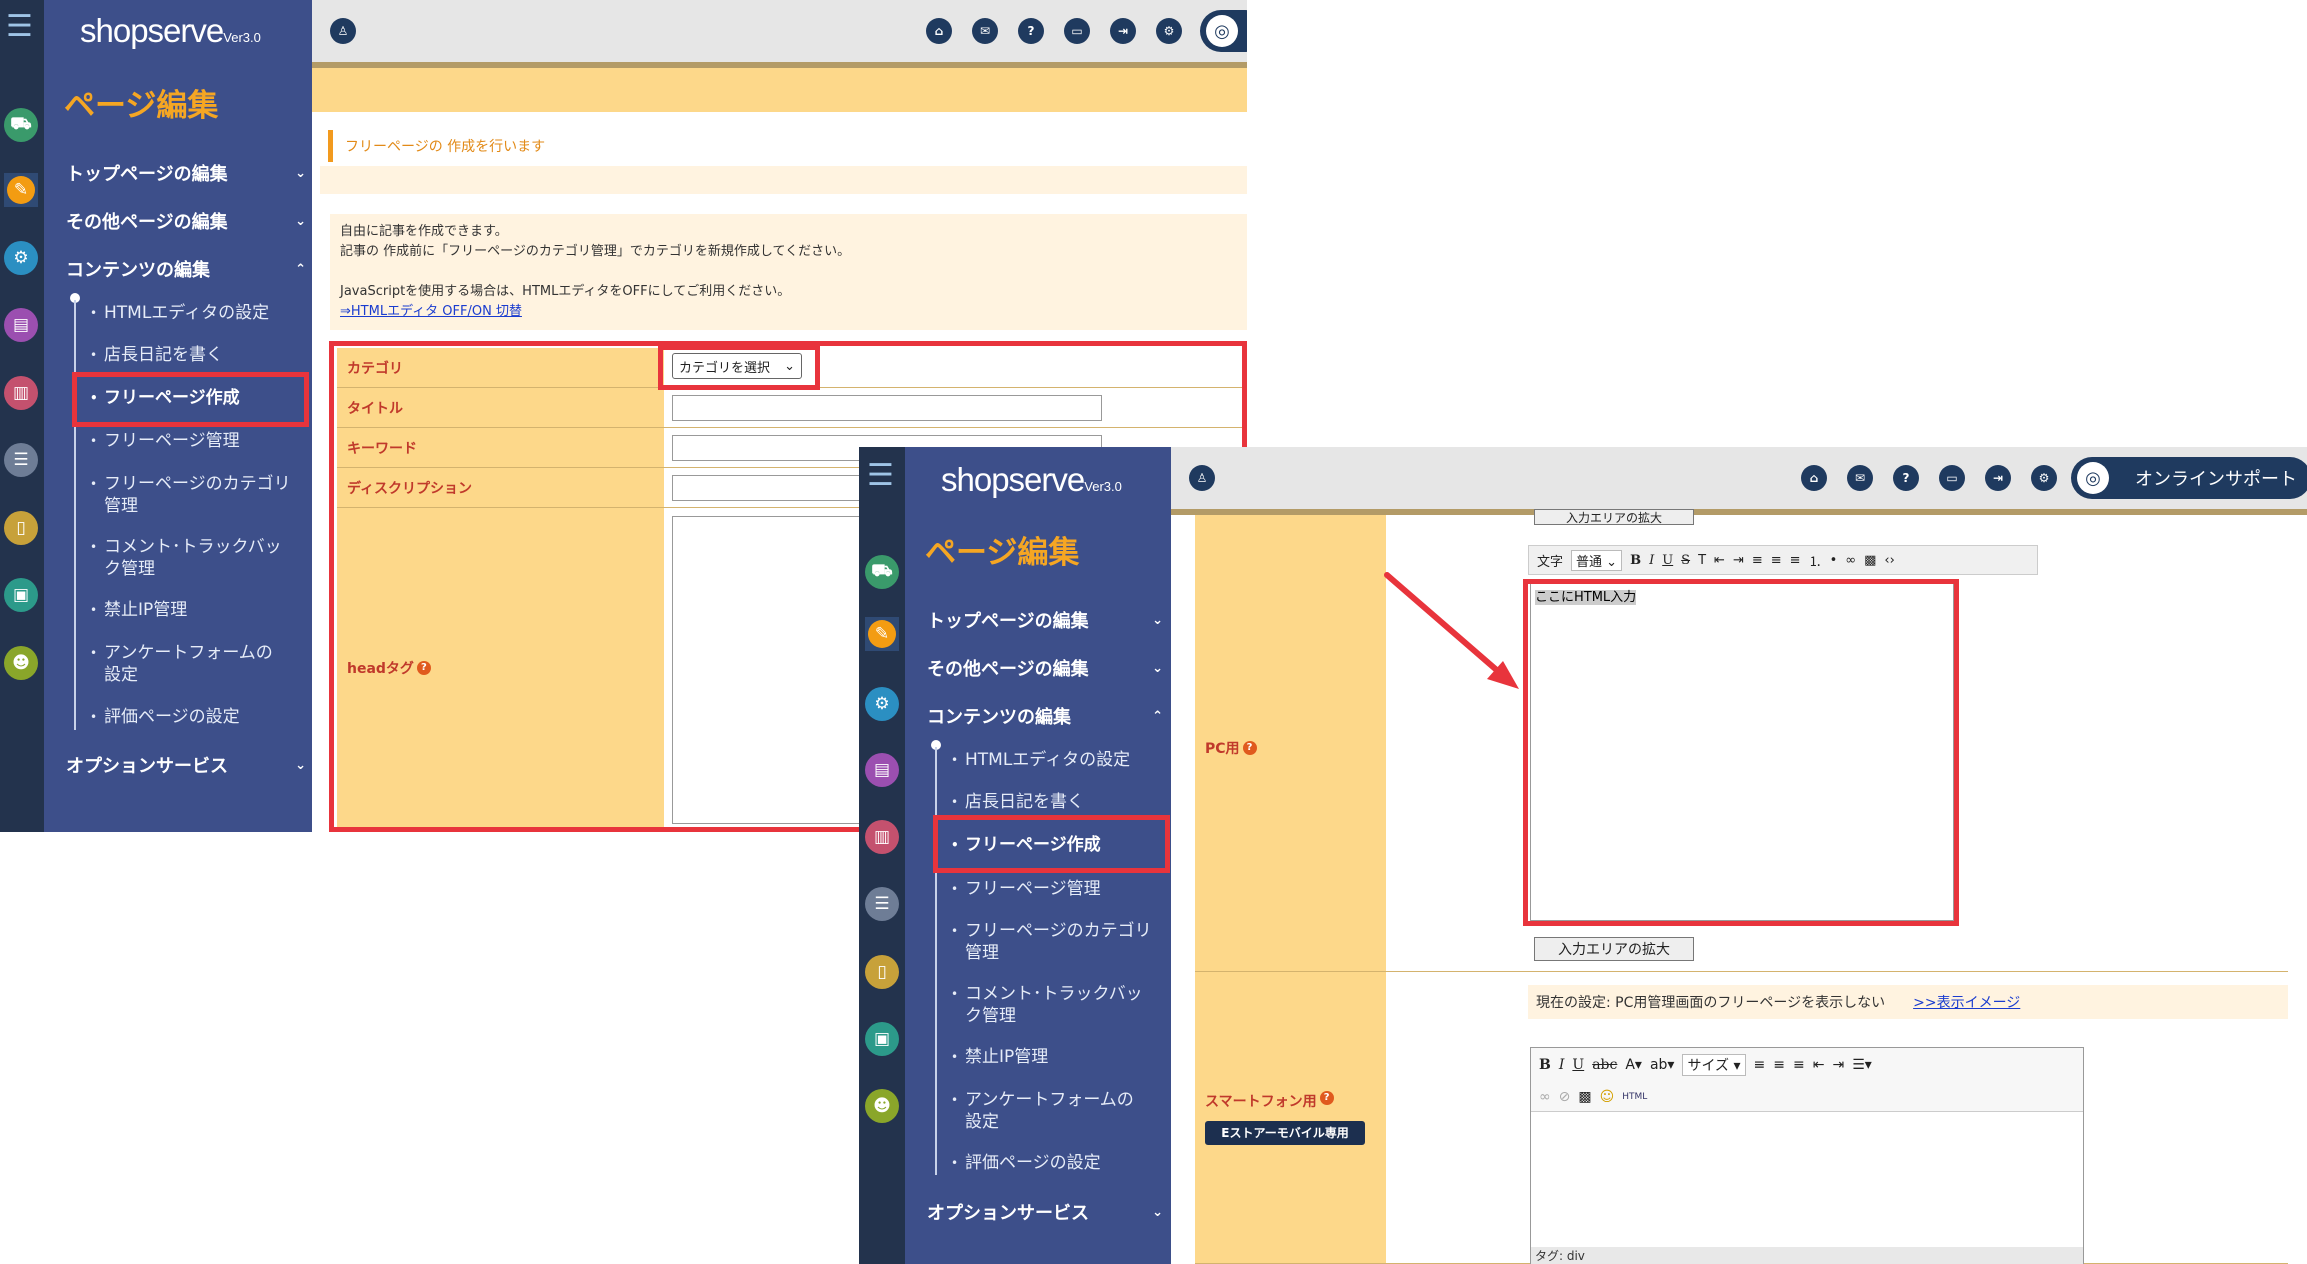 Image resolution: width=2307 pixels, height=1264 pixels. I want to click on size-select: サイズ ▾, so click(1714, 1065).